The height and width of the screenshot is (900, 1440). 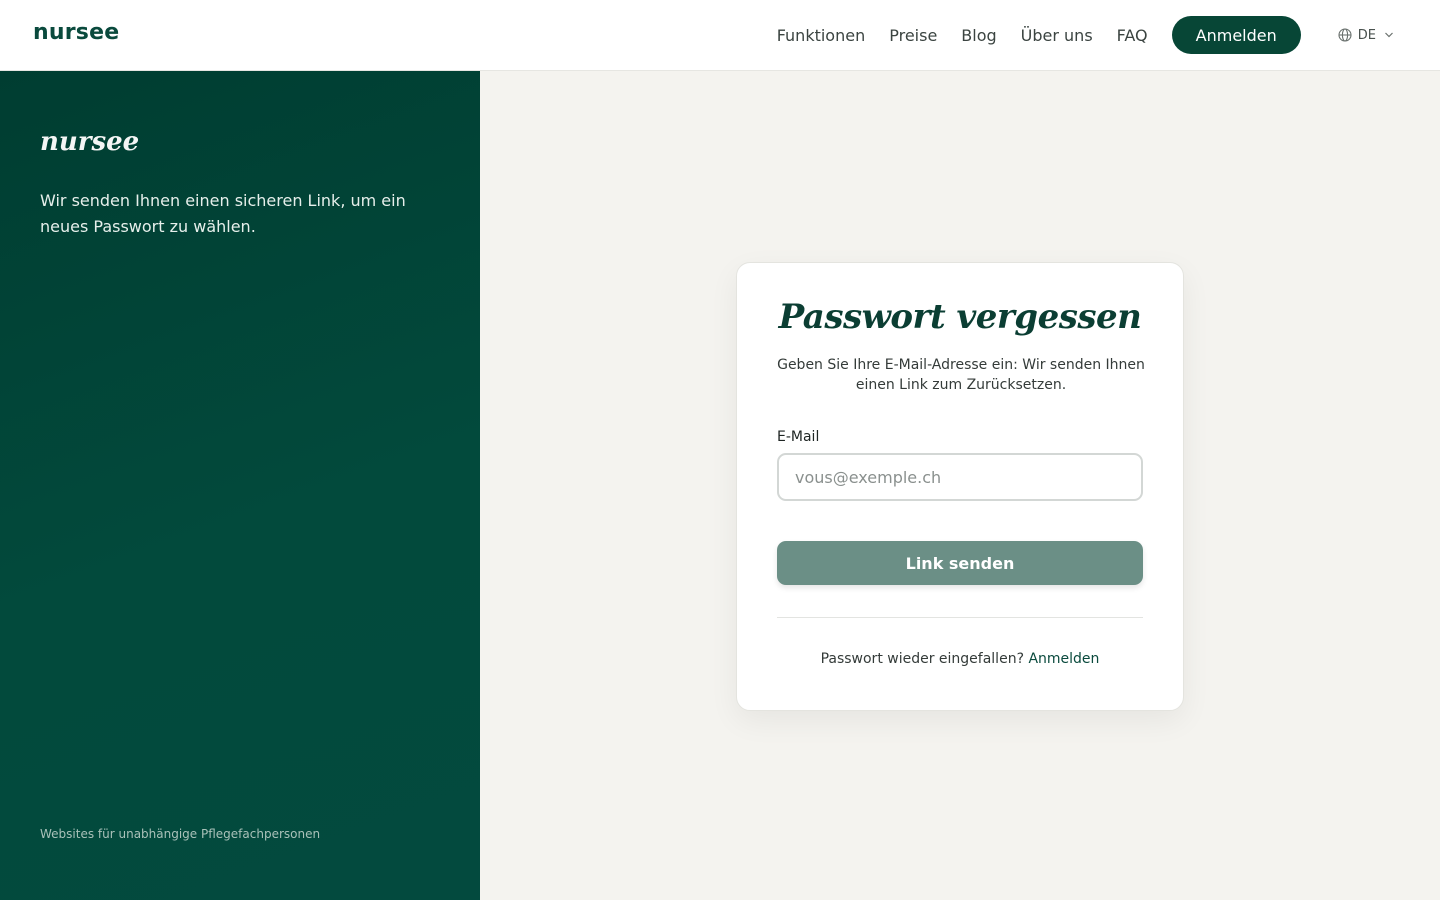 I want to click on chevron-down-icon, so click(x=1389, y=35).